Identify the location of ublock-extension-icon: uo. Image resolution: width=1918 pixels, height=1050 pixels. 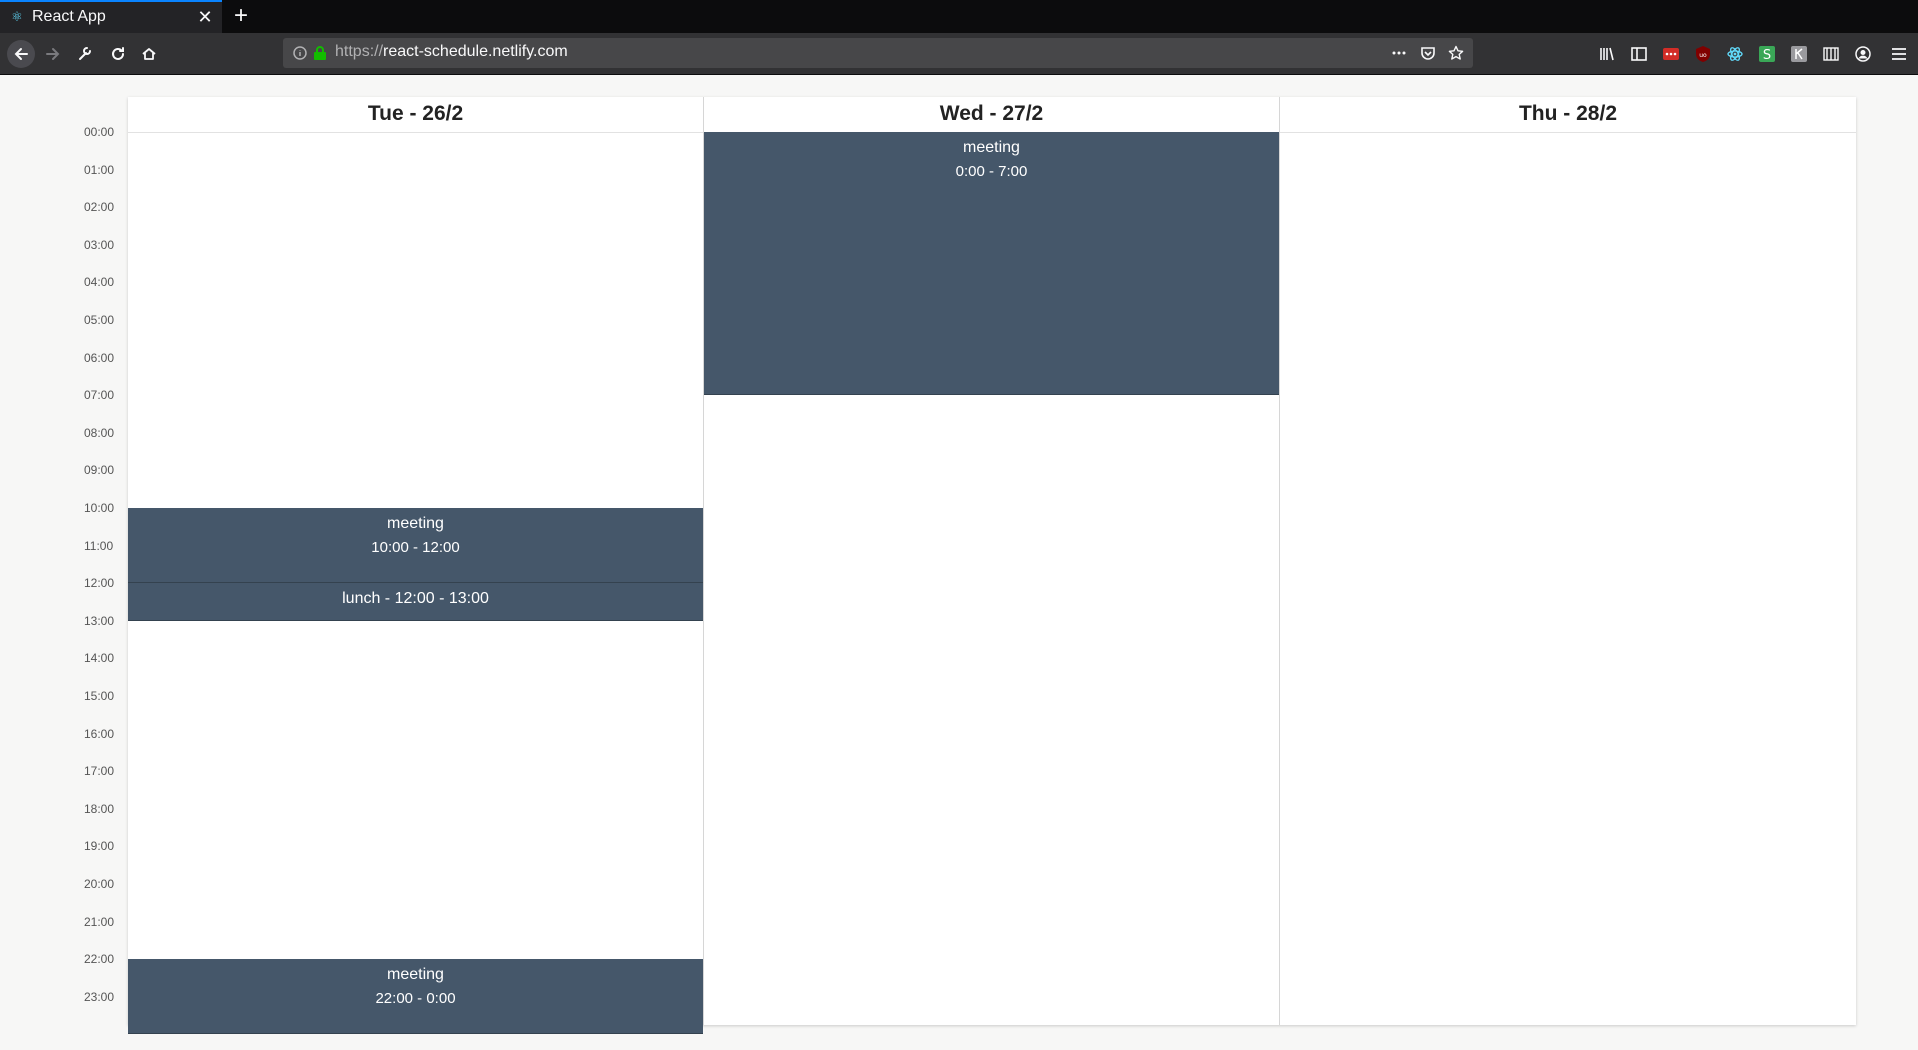
(1703, 54).